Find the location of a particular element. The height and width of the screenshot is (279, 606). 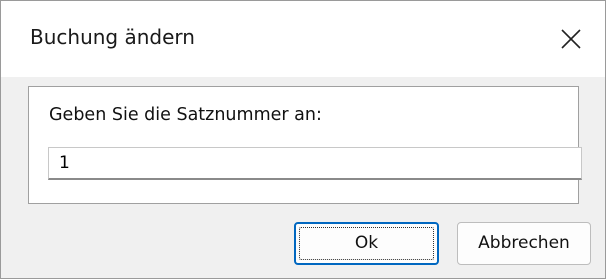

ok-button: Ok is located at coordinates (366, 243).